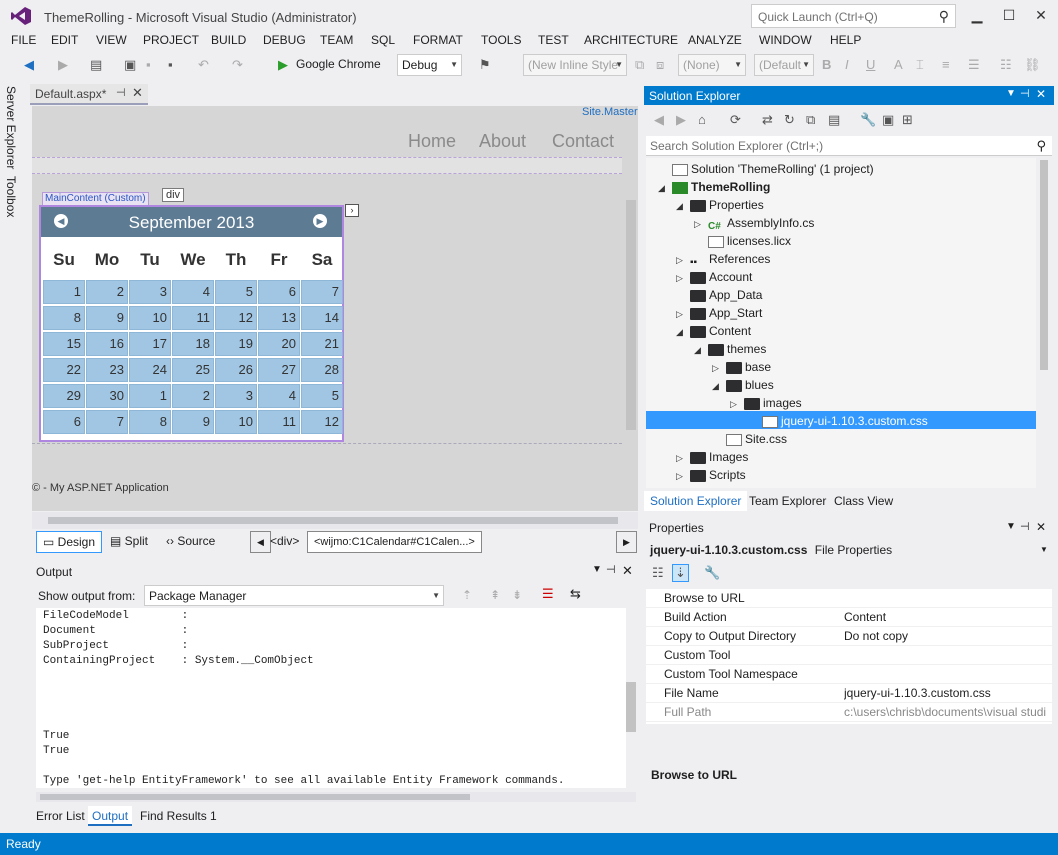 This screenshot has height=855, width=1058. What do you see at coordinates (284, 542) in the screenshot?
I see `breadcrumb-div: <div>` at bounding box center [284, 542].